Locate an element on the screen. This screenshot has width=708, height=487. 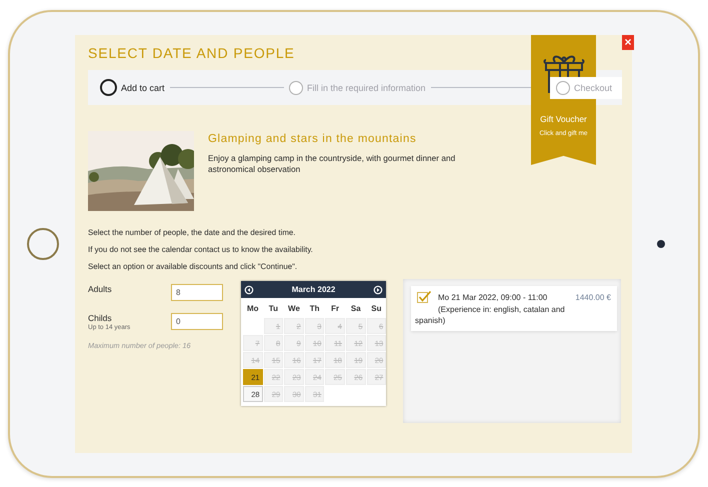
dialog-title: SELECT DATE AND PEOPLE is located at coordinates (192, 53).